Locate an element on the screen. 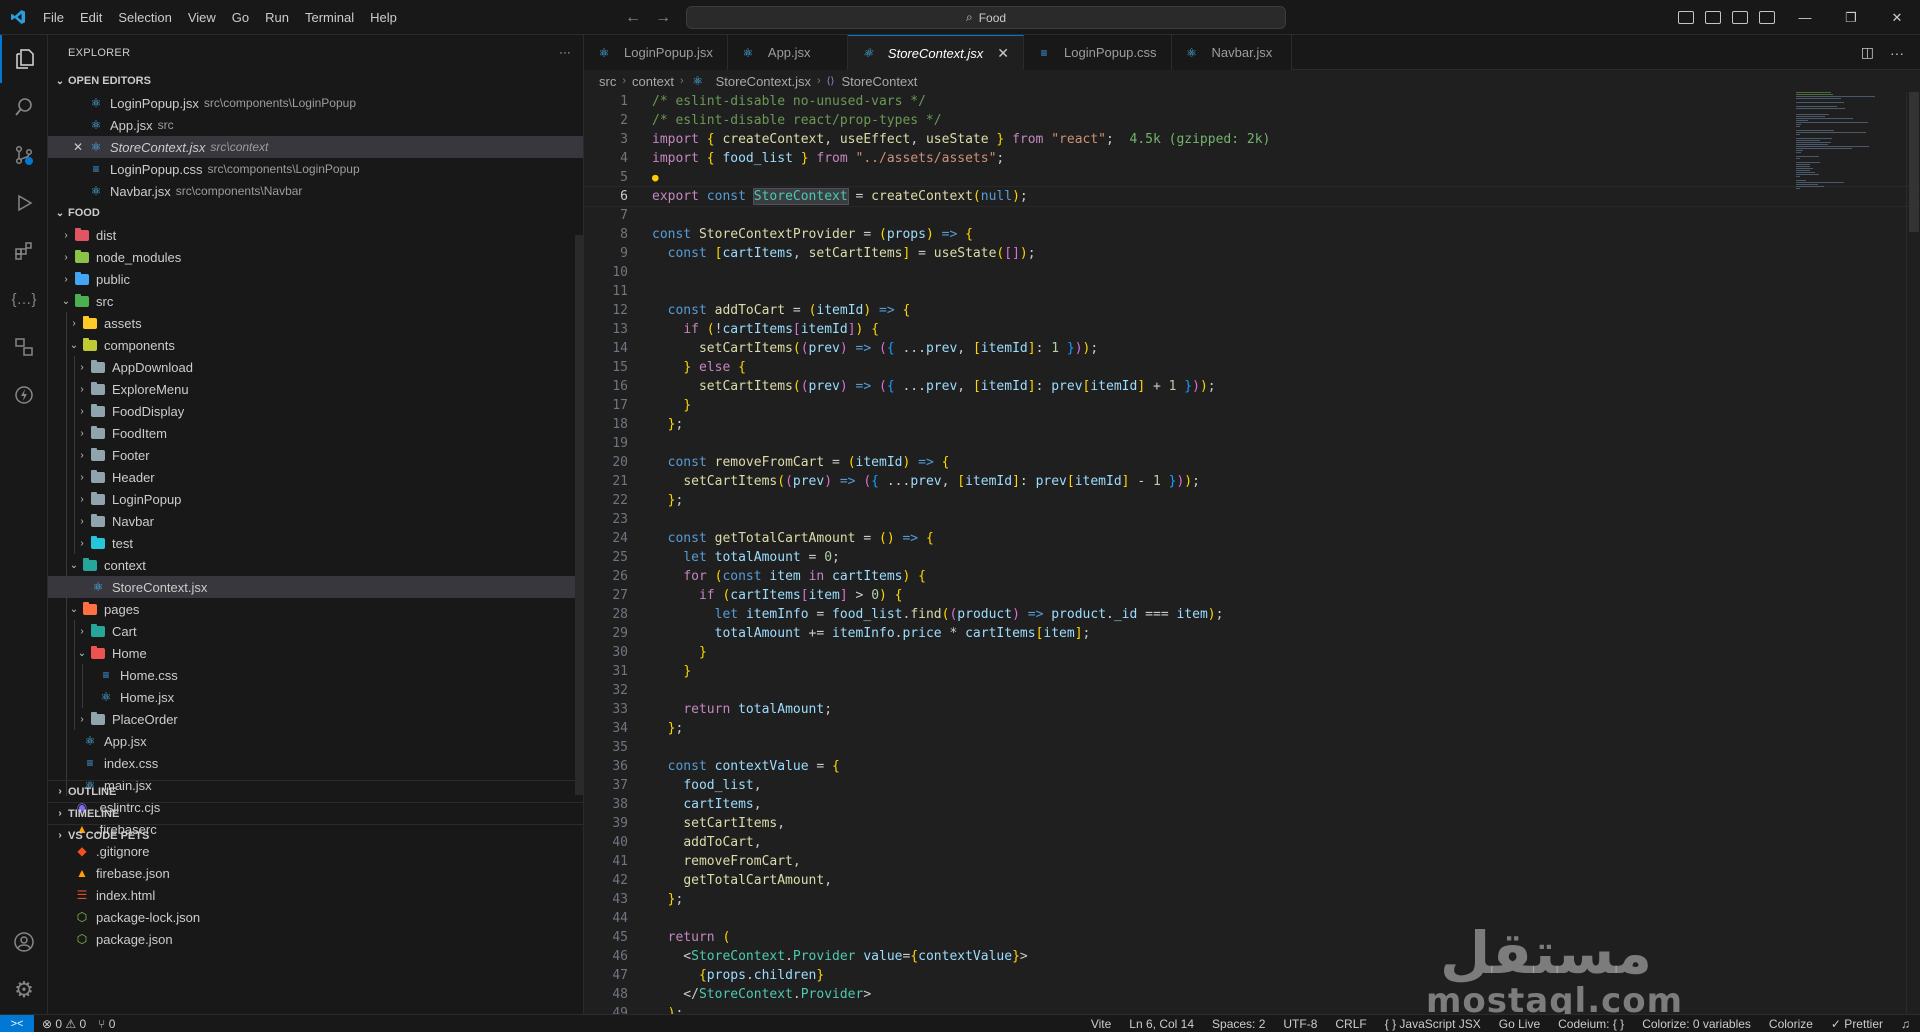 This screenshot has width=1920, height=1032. section-vs-code-pets: › VS CODE PETS is located at coordinates (315, 835).